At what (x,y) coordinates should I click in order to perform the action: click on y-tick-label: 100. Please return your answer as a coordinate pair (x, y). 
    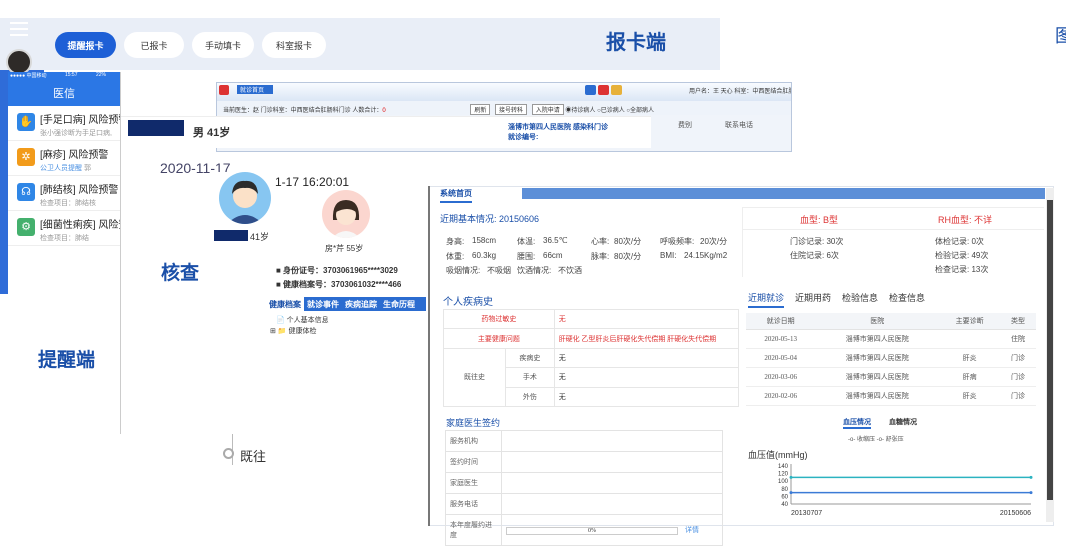
    Looking at the image, I should click on (783, 482).